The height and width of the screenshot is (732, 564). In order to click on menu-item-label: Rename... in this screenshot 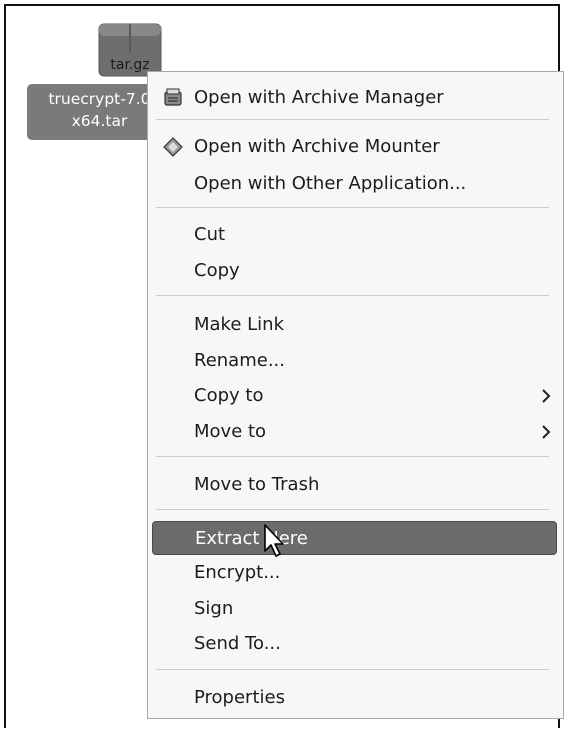, I will do `click(239, 360)`.